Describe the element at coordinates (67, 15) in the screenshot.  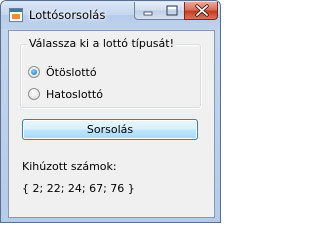
I see `window-title: Lottósorsolás` at that location.